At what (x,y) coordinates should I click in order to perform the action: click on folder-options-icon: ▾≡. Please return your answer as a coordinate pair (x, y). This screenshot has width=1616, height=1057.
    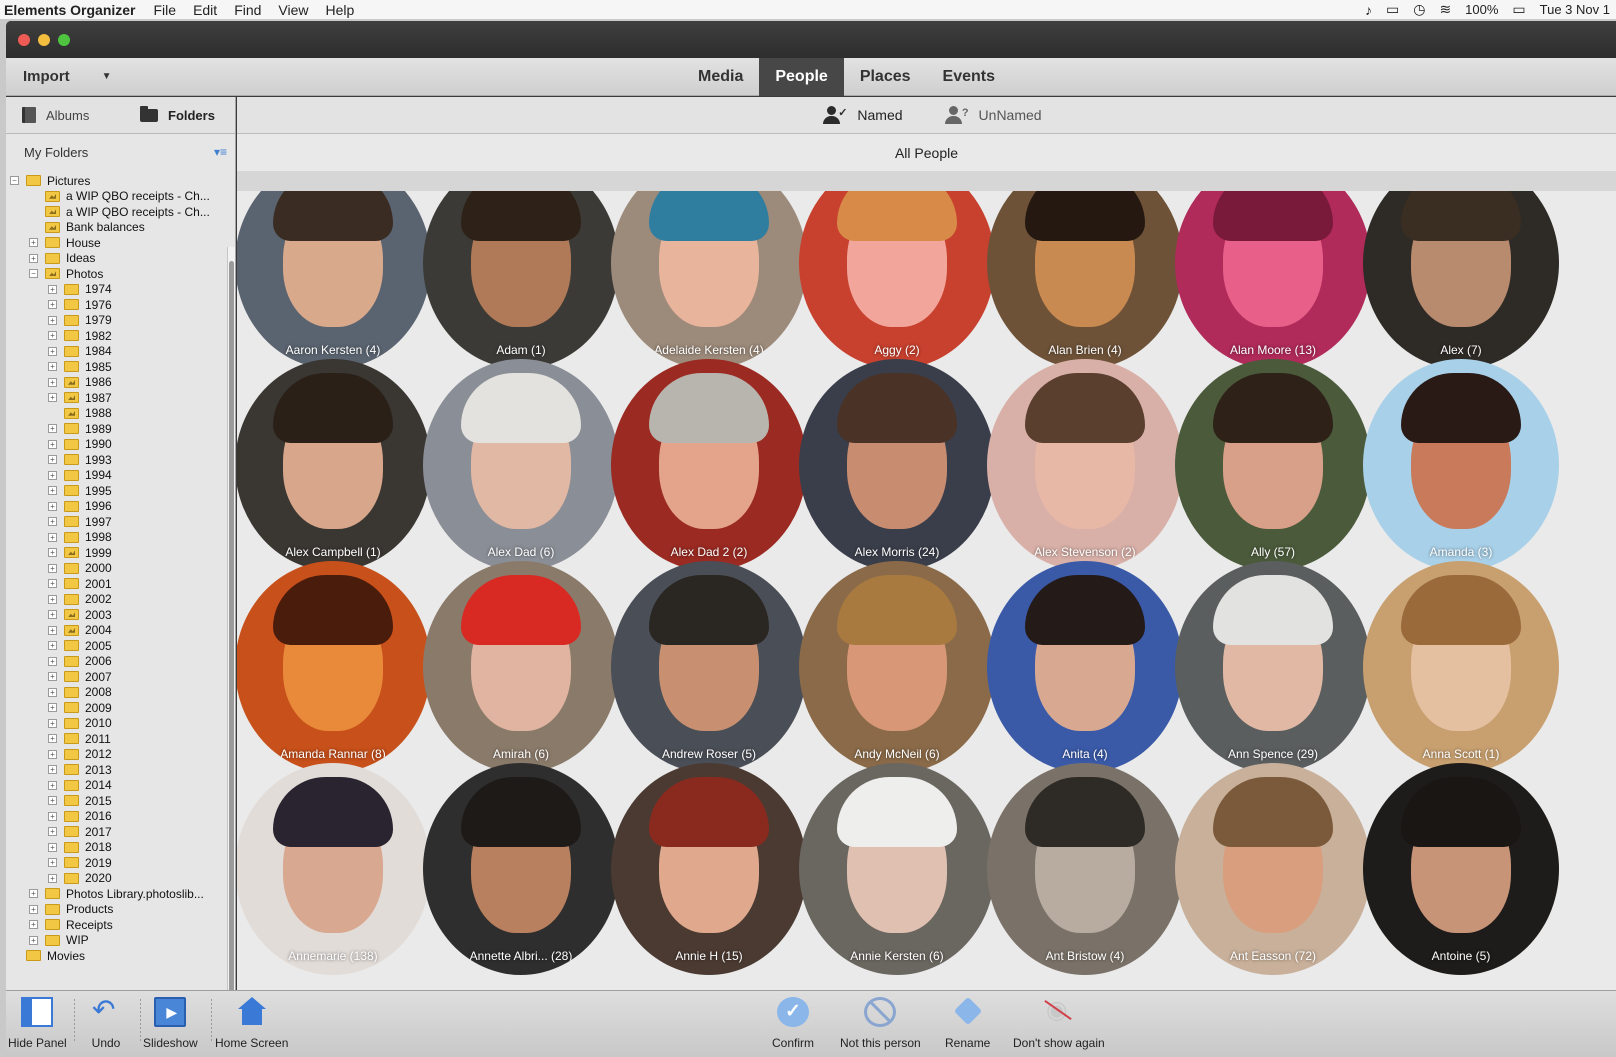
    Looking at the image, I should click on (220, 152).